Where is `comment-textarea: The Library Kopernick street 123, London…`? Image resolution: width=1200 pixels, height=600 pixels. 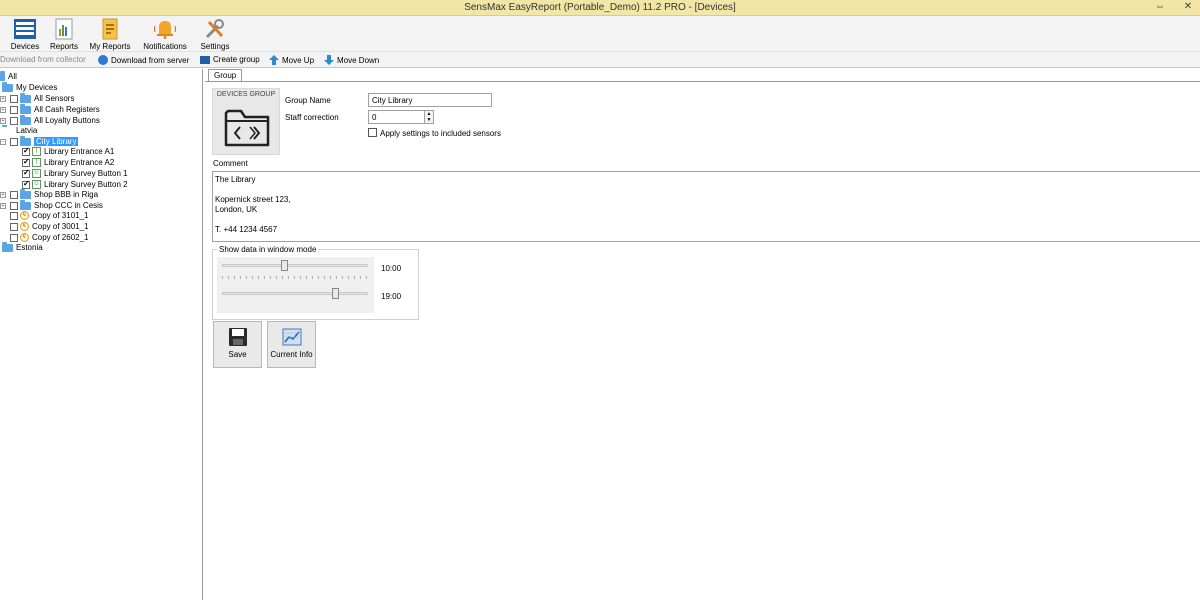 comment-textarea: The Library Kopernick street 123, London… is located at coordinates (706, 206).